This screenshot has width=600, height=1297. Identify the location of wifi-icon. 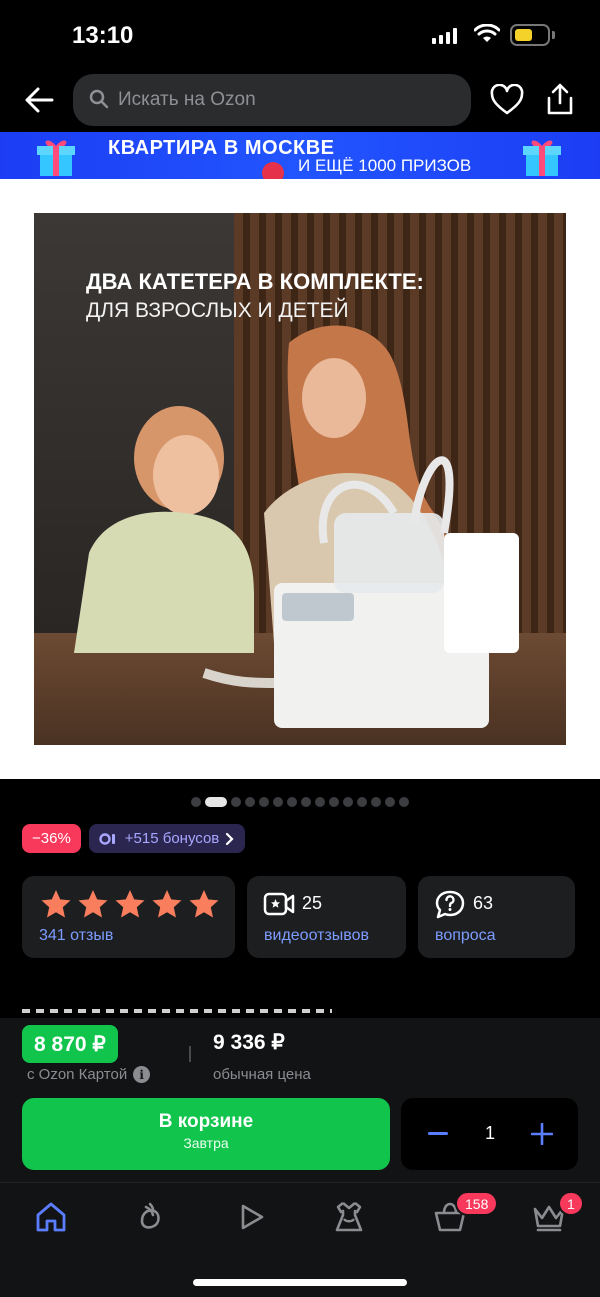
(487, 33).